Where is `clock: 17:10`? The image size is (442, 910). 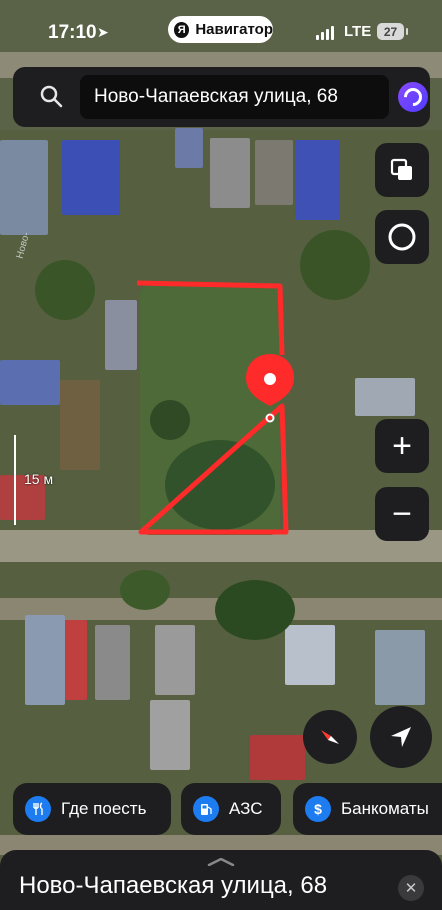
clock: 17:10 is located at coordinates (72, 32).